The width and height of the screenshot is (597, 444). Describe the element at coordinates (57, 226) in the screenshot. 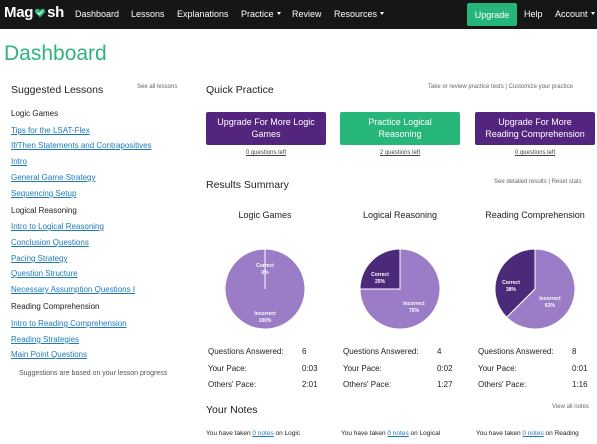

I see `lesson-link: Intro to Logical Reasoning` at that location.